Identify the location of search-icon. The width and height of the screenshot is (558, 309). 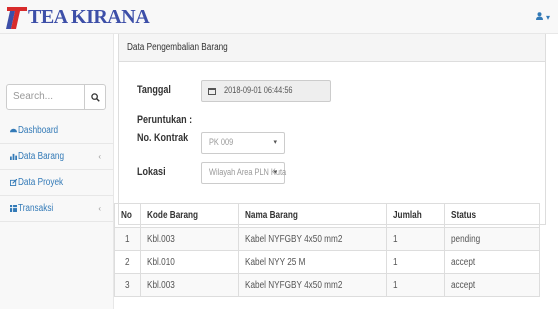
(95, 97).